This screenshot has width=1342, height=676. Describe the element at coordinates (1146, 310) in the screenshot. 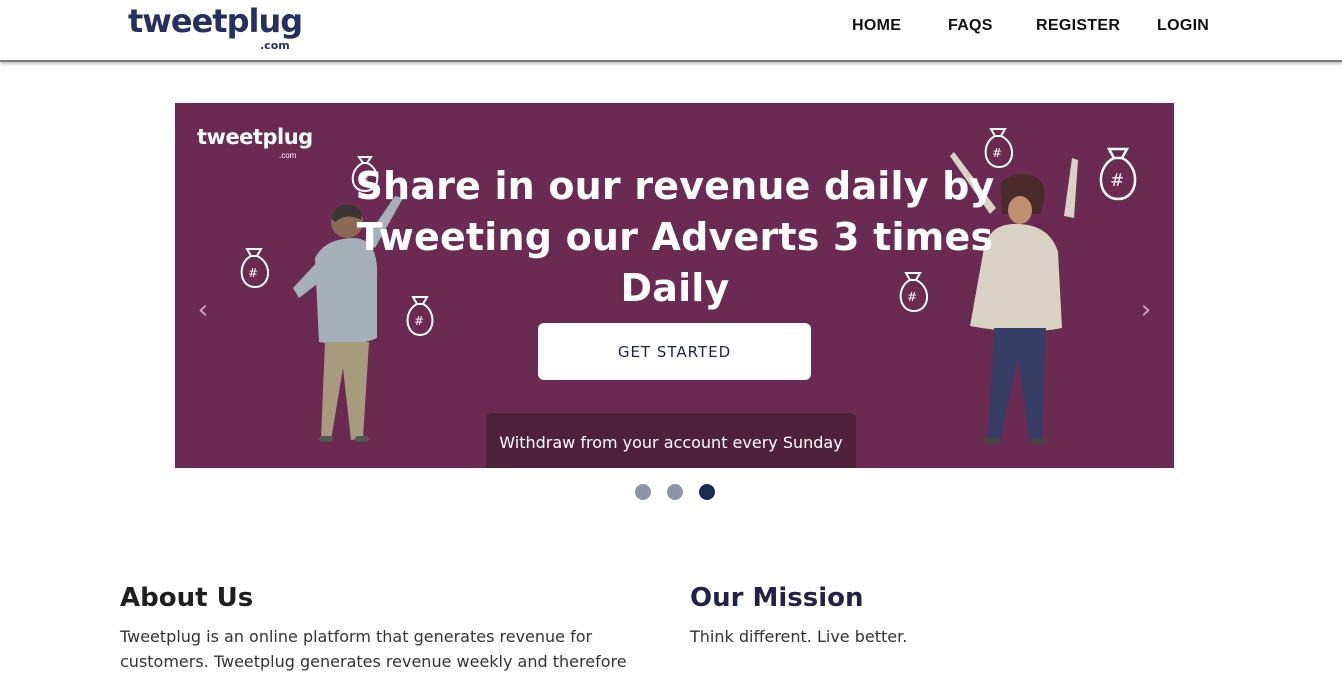

I see `chevron-right-icon: ›` at that location.